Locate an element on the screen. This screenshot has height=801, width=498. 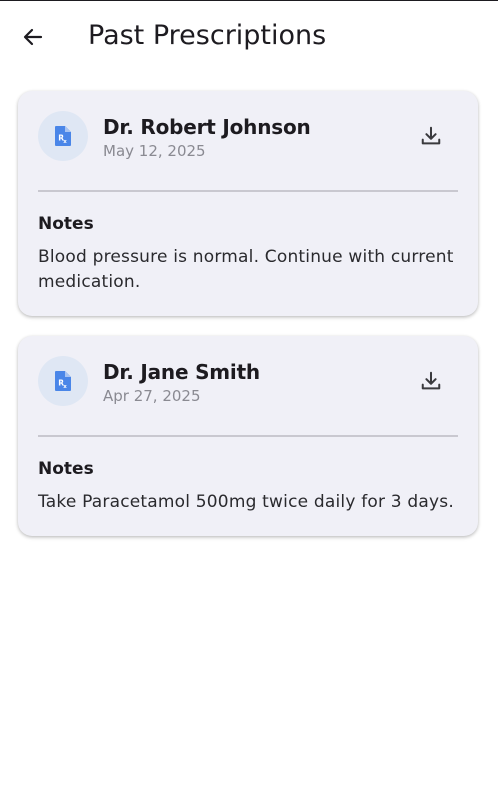
prescription-date: Apr 27, 2025 is located at coordinates (152, 396).